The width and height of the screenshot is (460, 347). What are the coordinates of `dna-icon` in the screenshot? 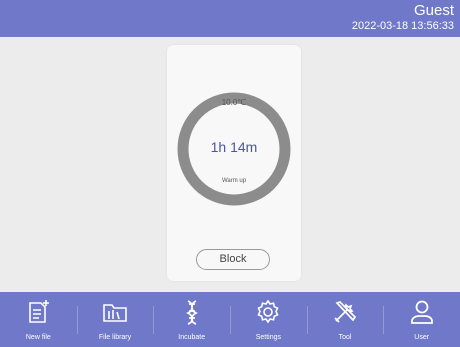 It's located at (191, 312).